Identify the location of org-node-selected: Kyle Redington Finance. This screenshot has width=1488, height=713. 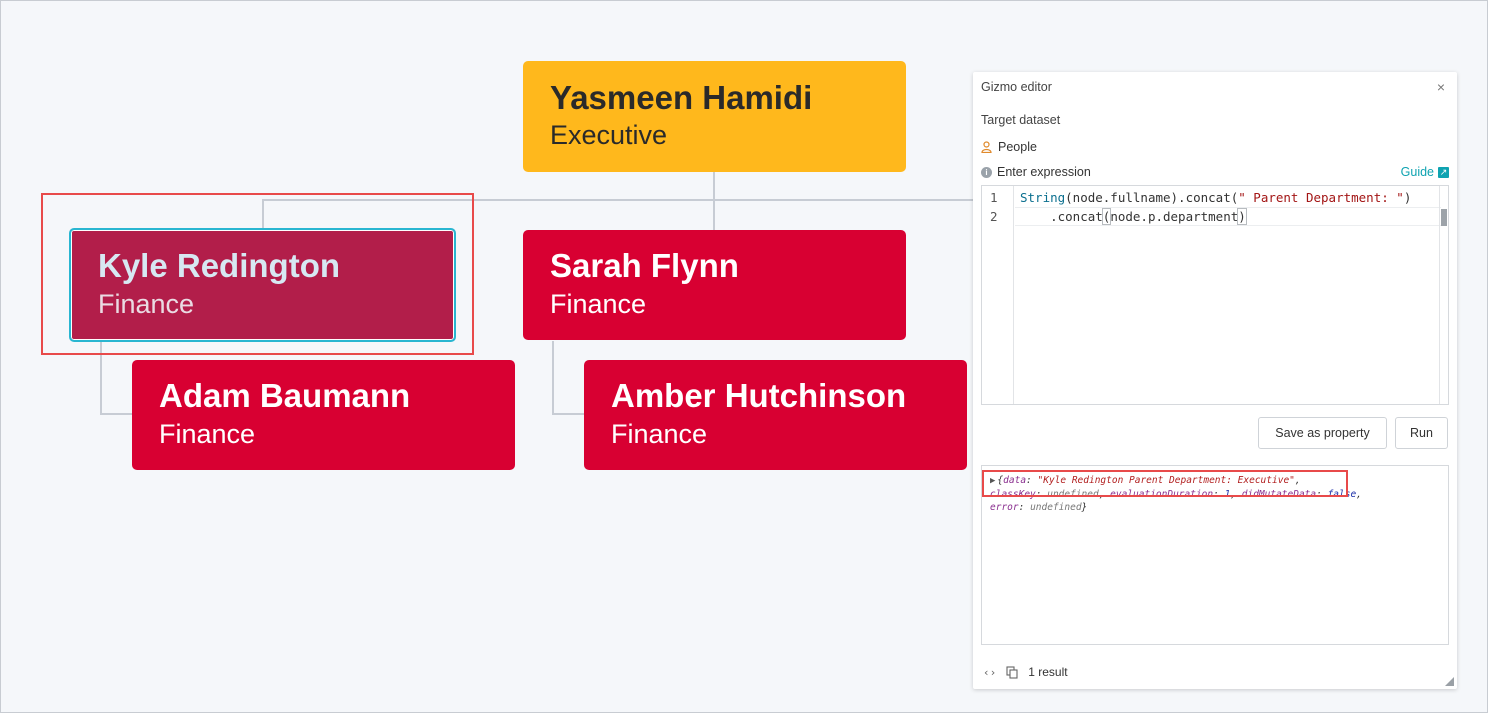
(262, 285).